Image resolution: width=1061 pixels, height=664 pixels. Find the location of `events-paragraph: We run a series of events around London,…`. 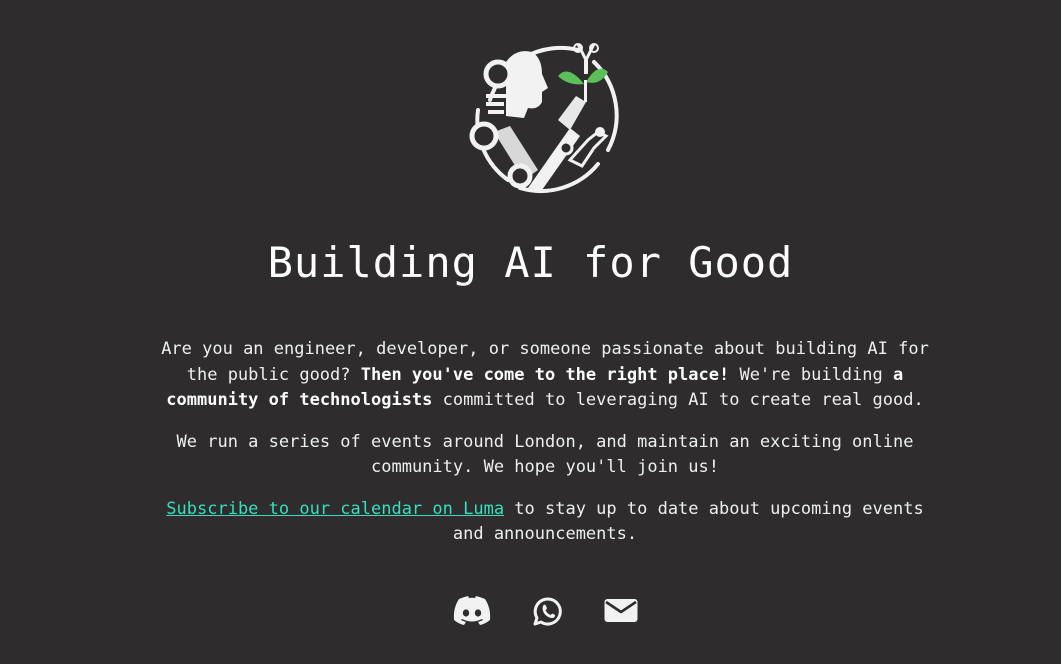

events-paragraph: We run a series of events around London,… is located at coordinates (545, 454).